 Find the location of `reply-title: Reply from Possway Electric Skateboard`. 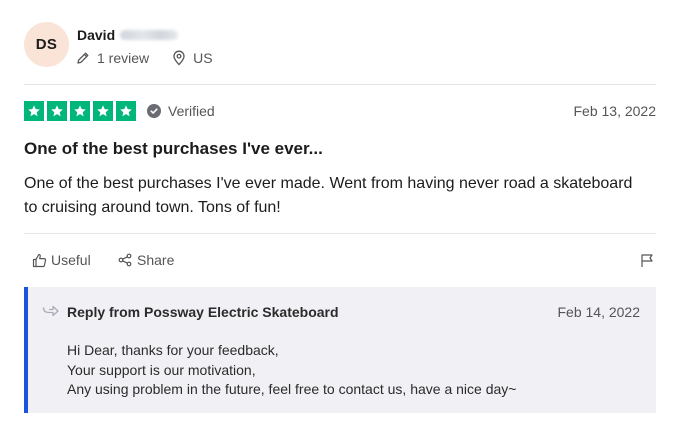

reply-title: Reply from Possway Electric Skateboard is located at coordinates (203, 312).